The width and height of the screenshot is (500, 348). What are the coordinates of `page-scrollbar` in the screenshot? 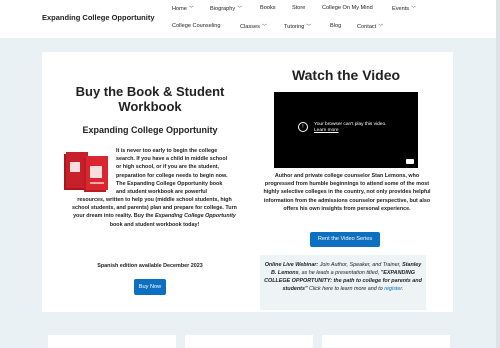 It's located at (498, 174).